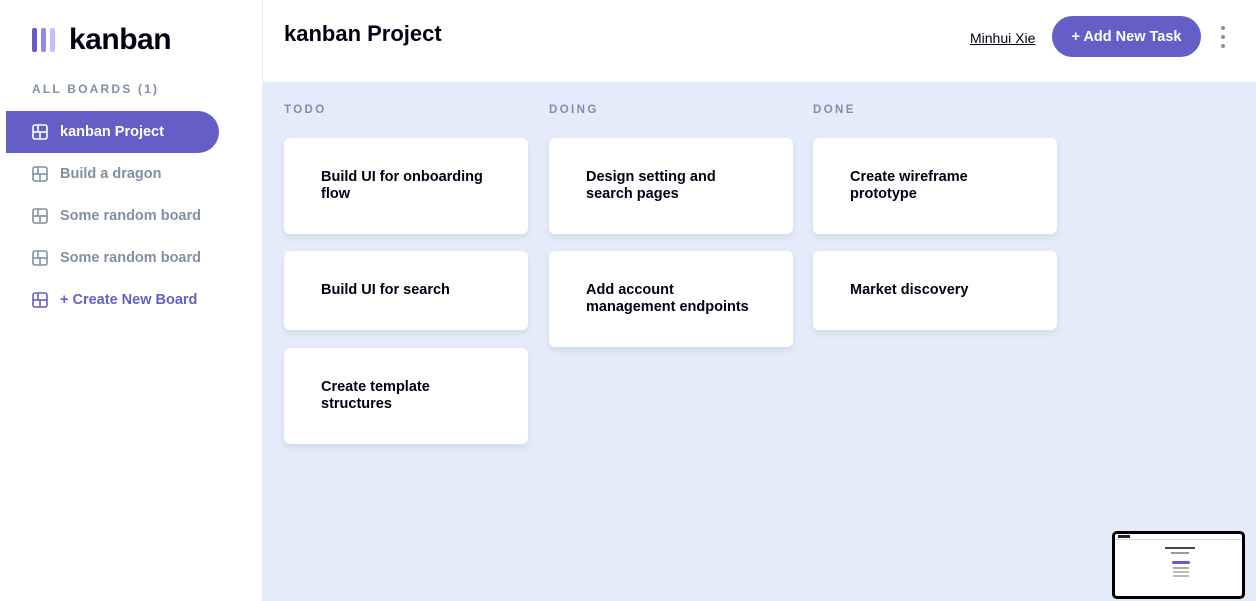 This screenshot has width=1256, height=601. What do you see at coordinates (406, 186) in the screenshot?
I see `task-card: Build UI for onboarding flow` at bounding box center [406, 186].